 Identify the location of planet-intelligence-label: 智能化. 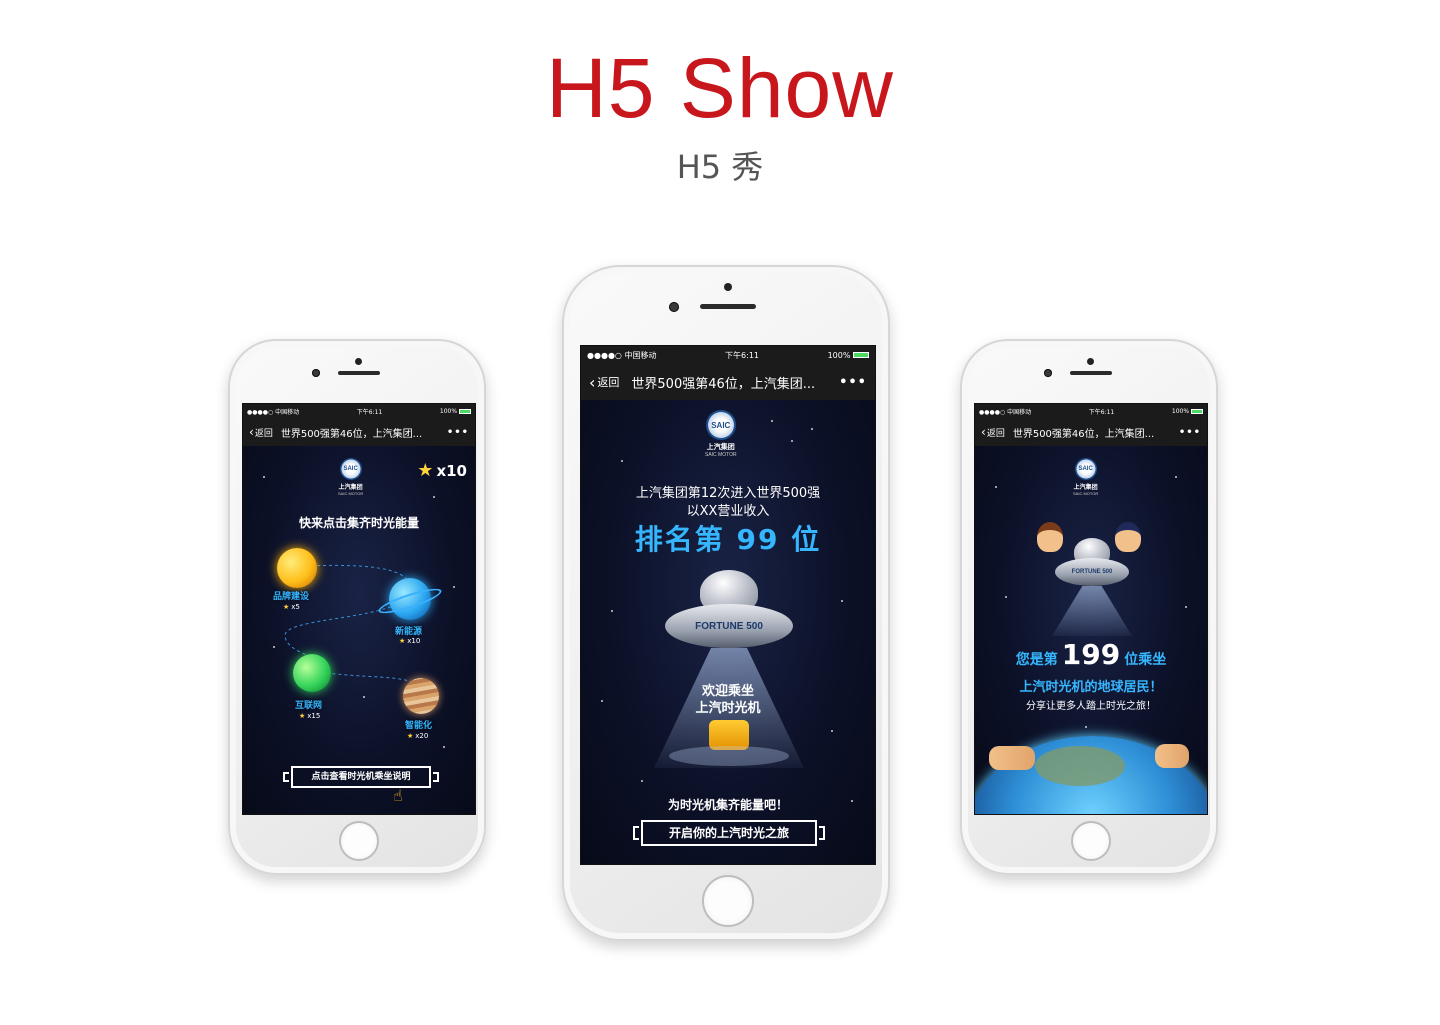
(419, 726).